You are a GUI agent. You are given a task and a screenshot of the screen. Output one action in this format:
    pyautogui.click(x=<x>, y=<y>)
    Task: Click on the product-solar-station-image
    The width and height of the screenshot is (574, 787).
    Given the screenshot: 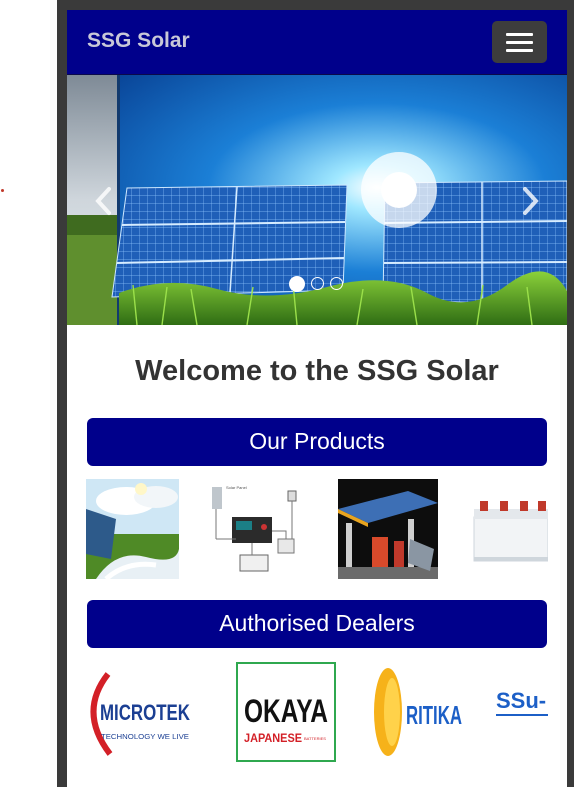 What is the action you would take?
    pyautogui.click(x=388, y=529)
    